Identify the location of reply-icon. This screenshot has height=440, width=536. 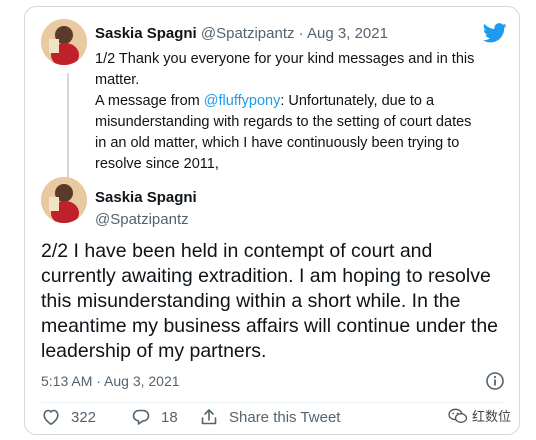
(141, 417).